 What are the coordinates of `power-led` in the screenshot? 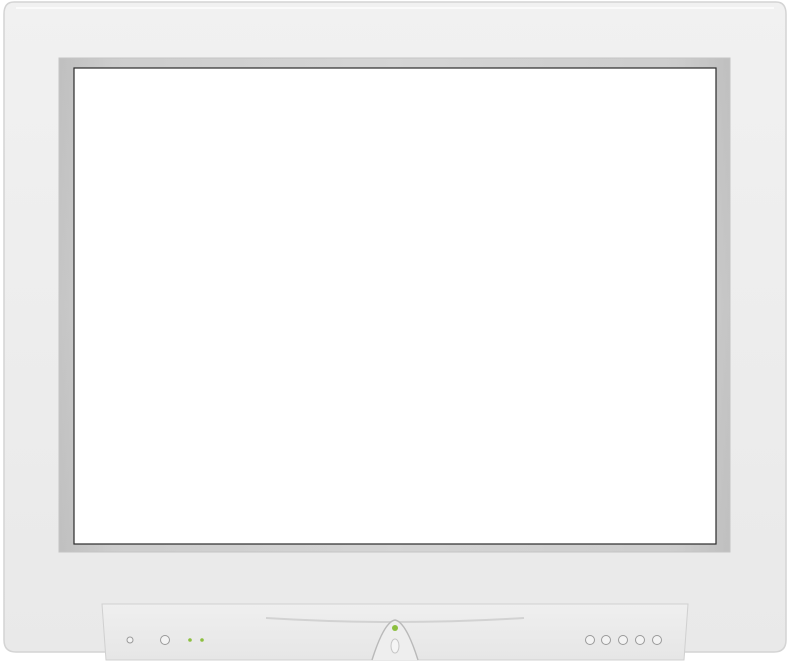 It's located at (395, 628).